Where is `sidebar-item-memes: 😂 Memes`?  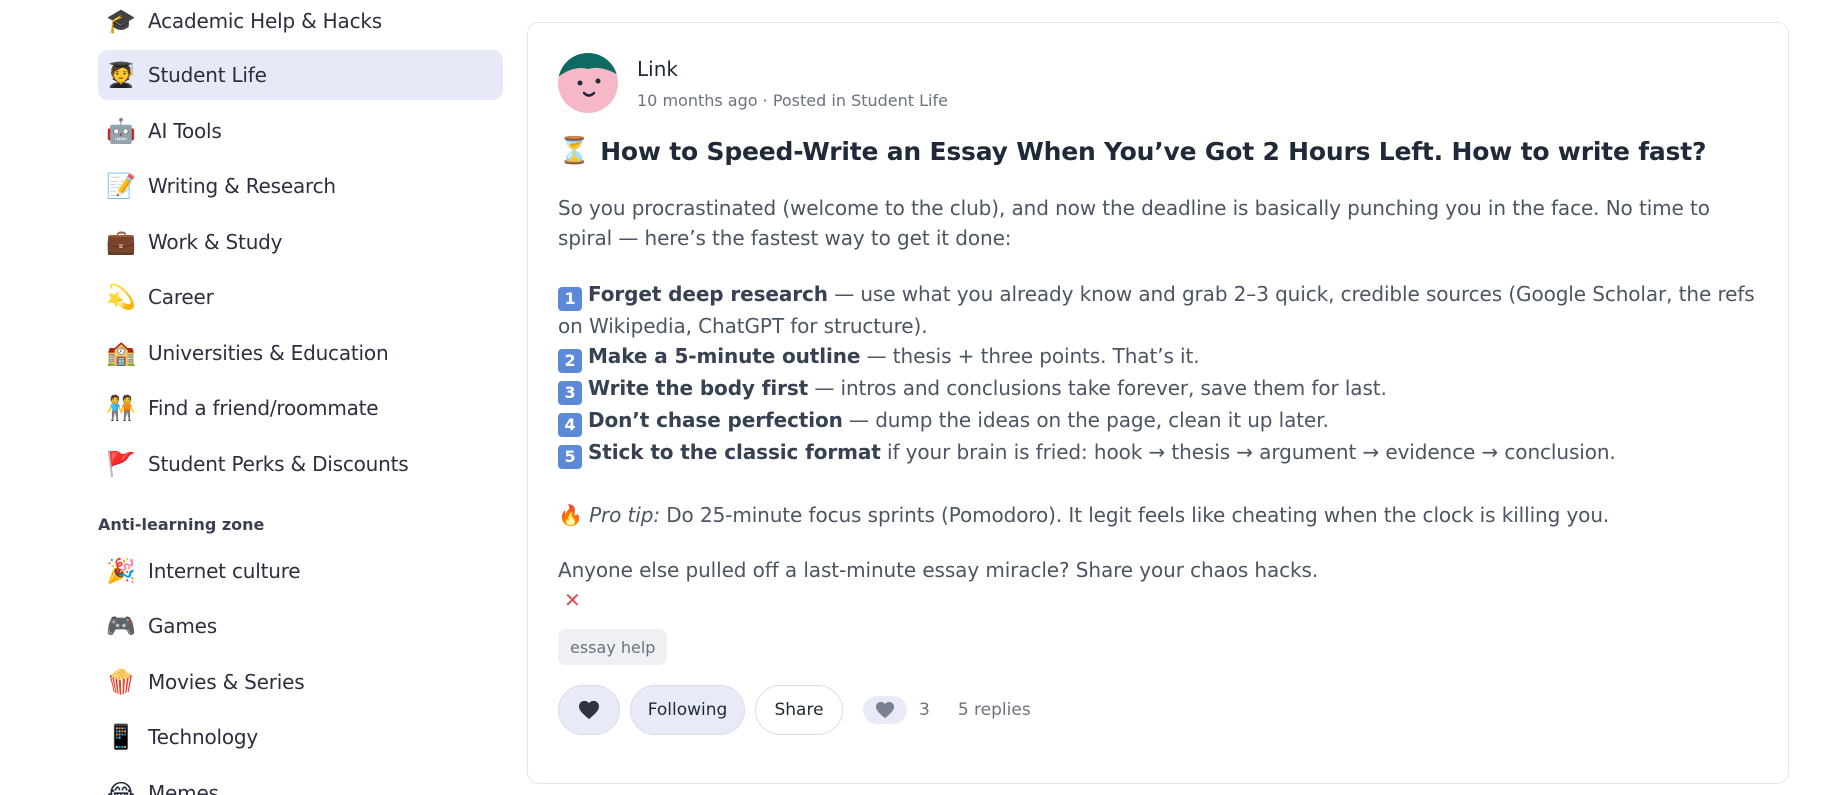
sidebar-item-memes: 😂 Memes is located at coordinates (300, 781).